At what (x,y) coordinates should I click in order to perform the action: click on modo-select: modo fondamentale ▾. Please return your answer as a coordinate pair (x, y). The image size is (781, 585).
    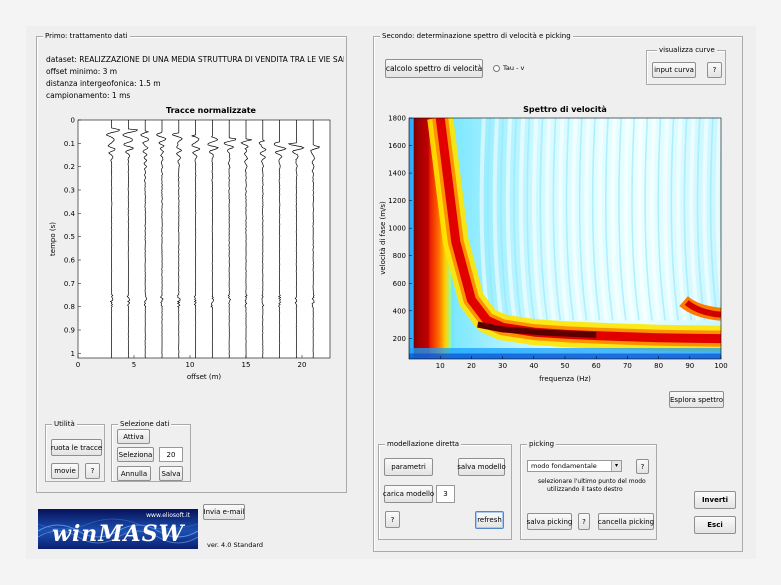
    Looking at the image, I should click on (574, 466).